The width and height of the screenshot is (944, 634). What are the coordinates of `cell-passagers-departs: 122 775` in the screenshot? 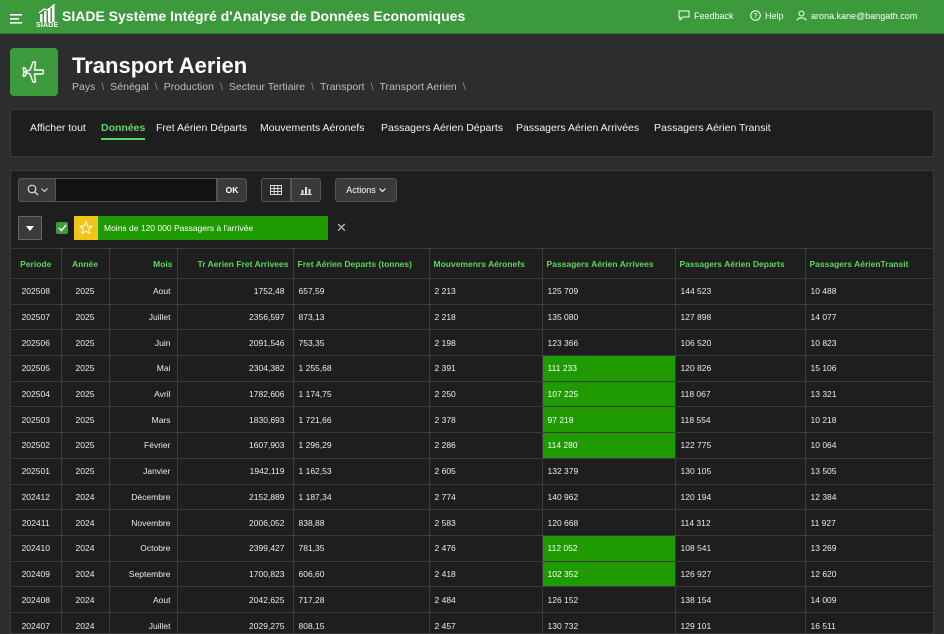 It's located at (740, 445).